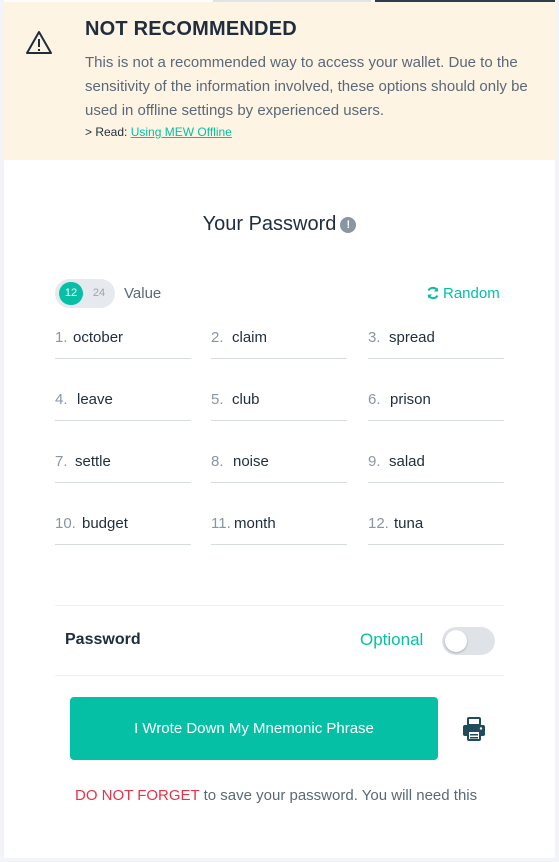 Image resolution: width=559 pixels, height=862 pixels. What do you see at coordinates (61, 461) in the screenshot?
I see `word-number: 7.` at bounding box center [61, 461].